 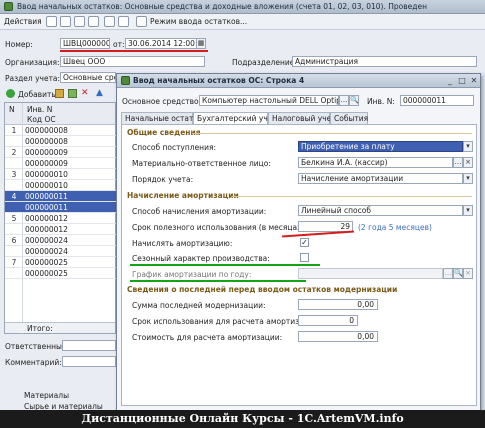 What do you see at coordinates (201, 43) in the screenshot?
I see `calendar-icon: ▦` at bounding box center [201, 43].